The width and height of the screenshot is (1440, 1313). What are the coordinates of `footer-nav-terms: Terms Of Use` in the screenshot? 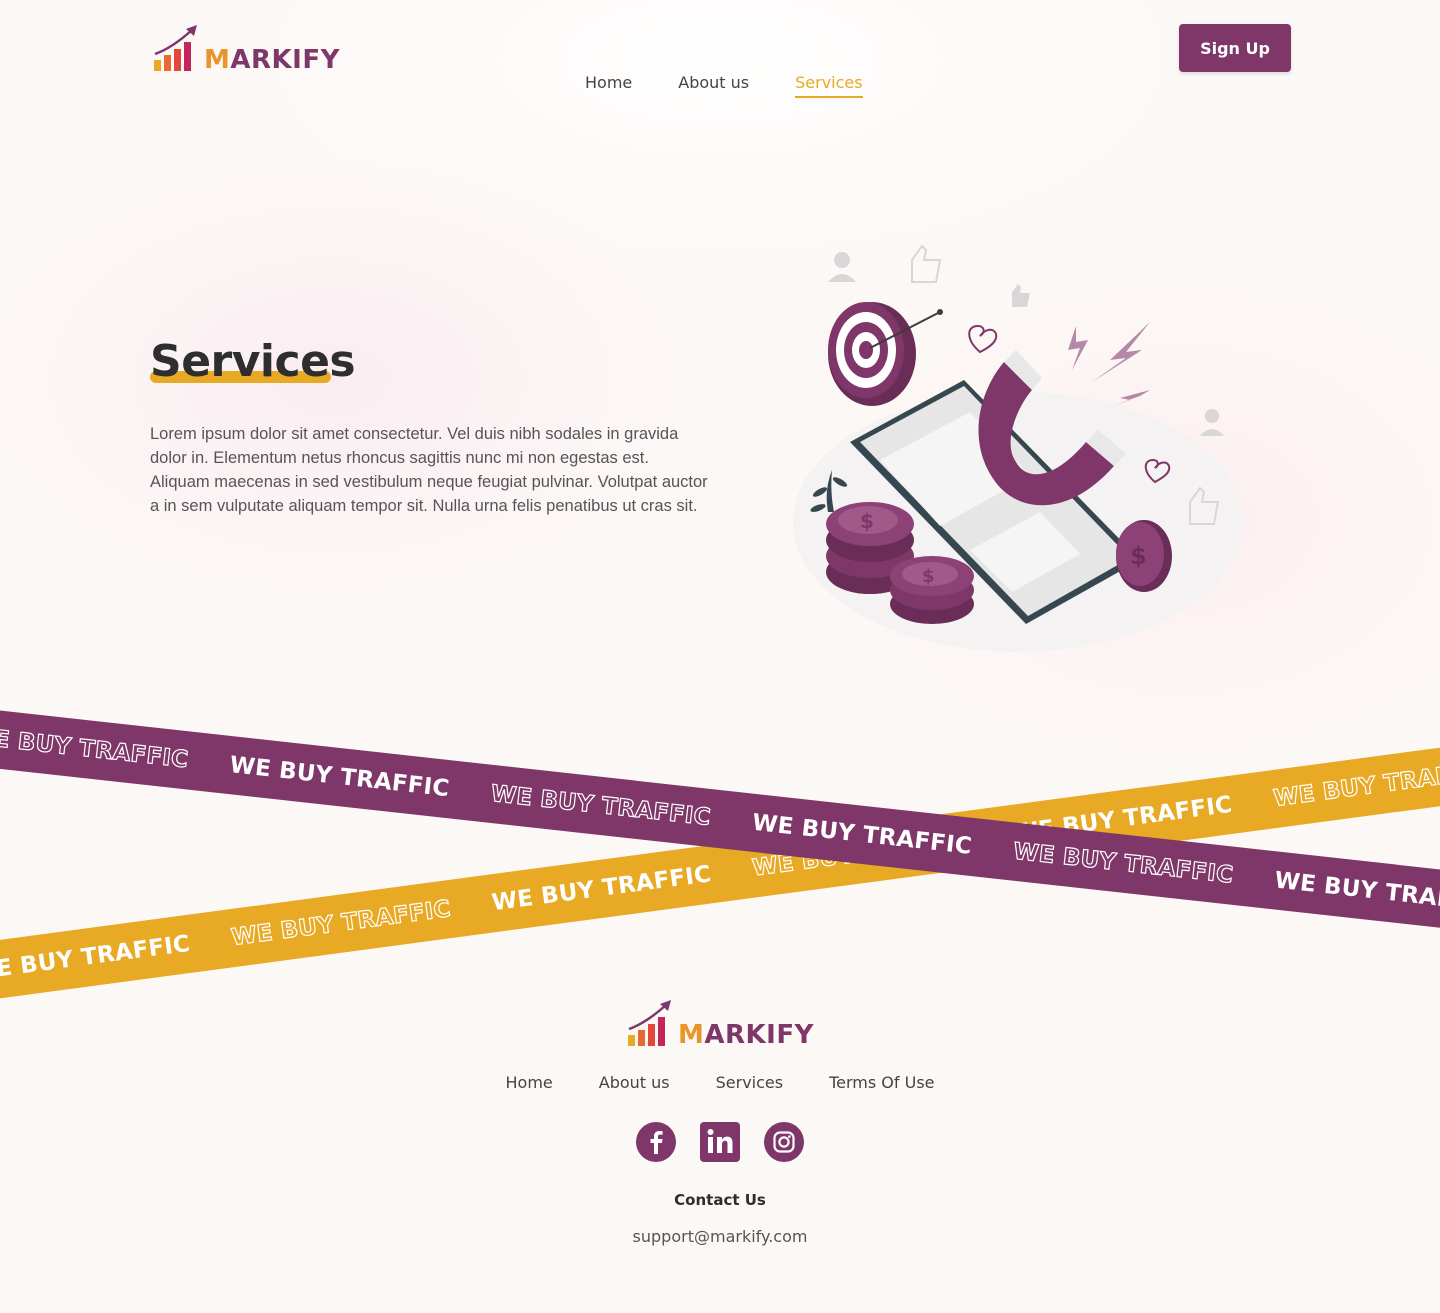 It's located at (881, 1082).